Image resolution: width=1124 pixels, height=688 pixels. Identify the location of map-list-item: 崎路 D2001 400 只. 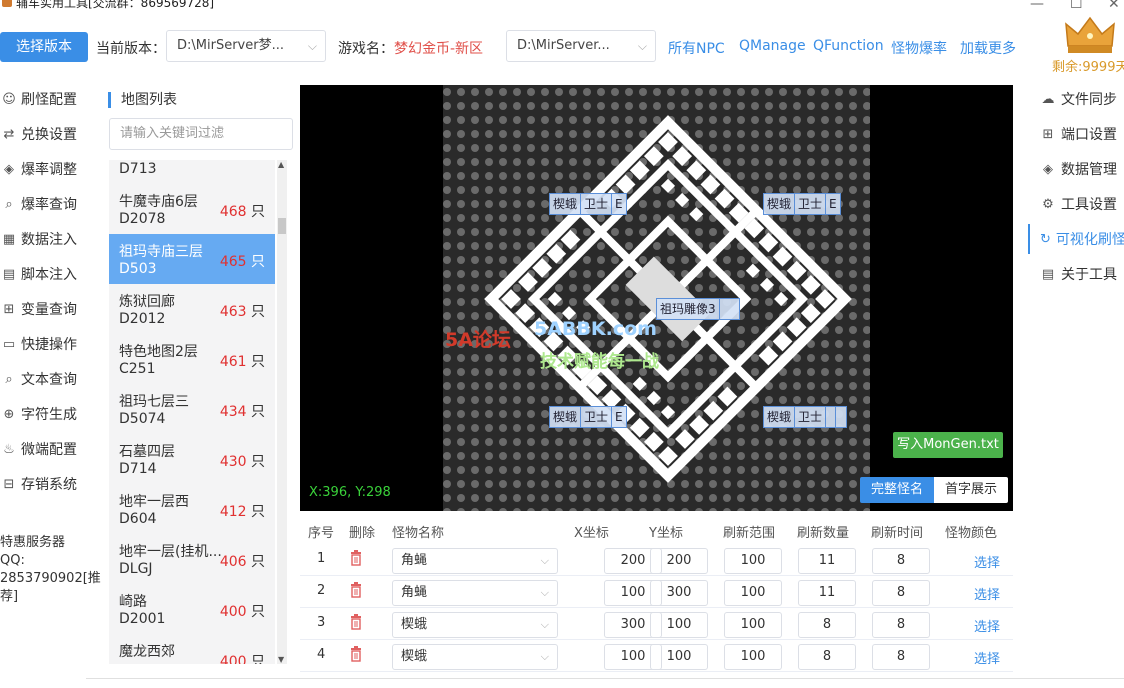
(192, 609).